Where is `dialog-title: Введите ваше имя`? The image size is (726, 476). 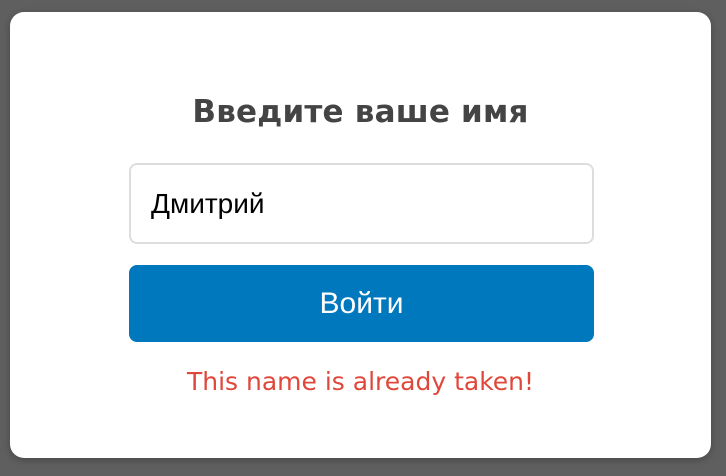 dialog-title: Введите ваше имя is located at coordinates (360, 112).